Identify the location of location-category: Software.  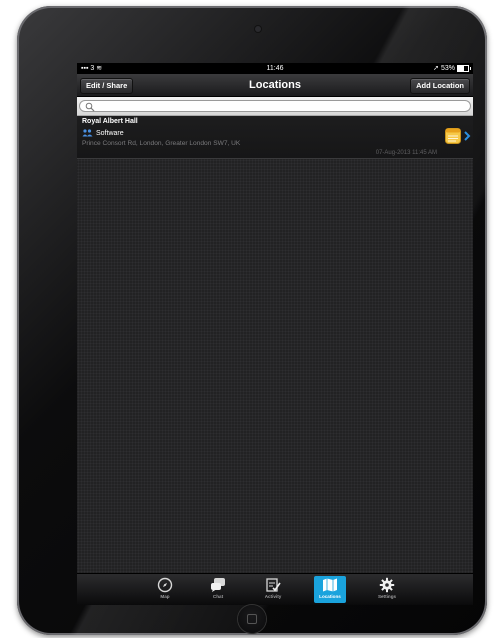
(103, 133).